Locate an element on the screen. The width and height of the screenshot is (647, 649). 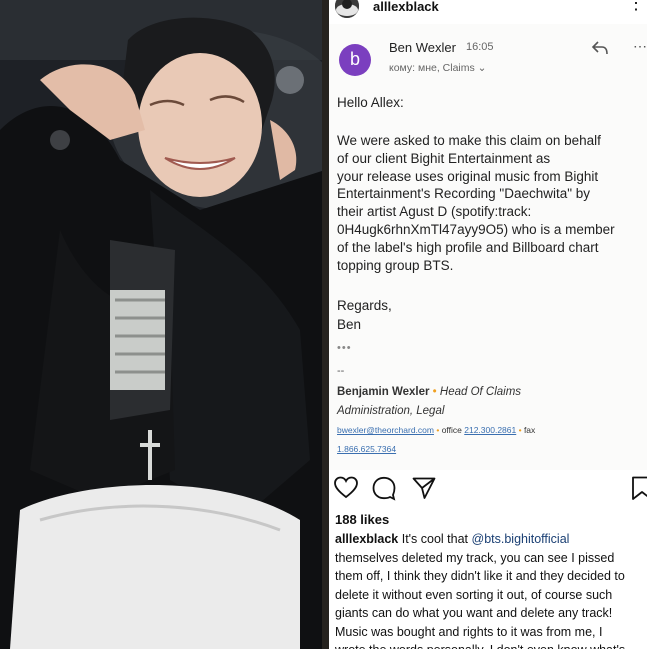
signature-line-1: Benjamin Wexler • Head Of Claims is located at coordinates (429, 392).